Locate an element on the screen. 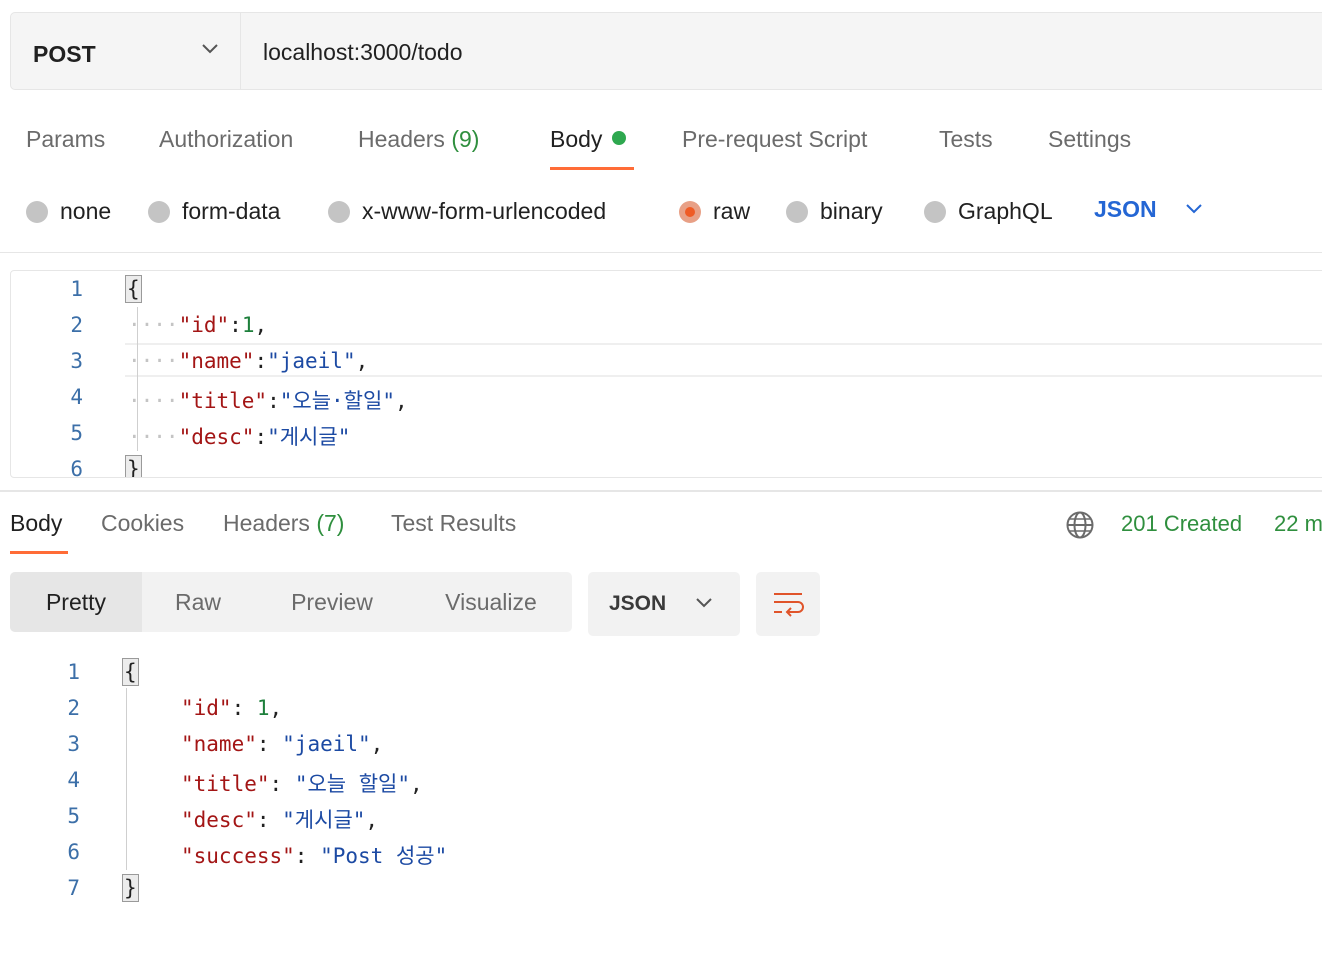 The image size is (1322, 954). pane-divider is located at coordinates (661, 491).